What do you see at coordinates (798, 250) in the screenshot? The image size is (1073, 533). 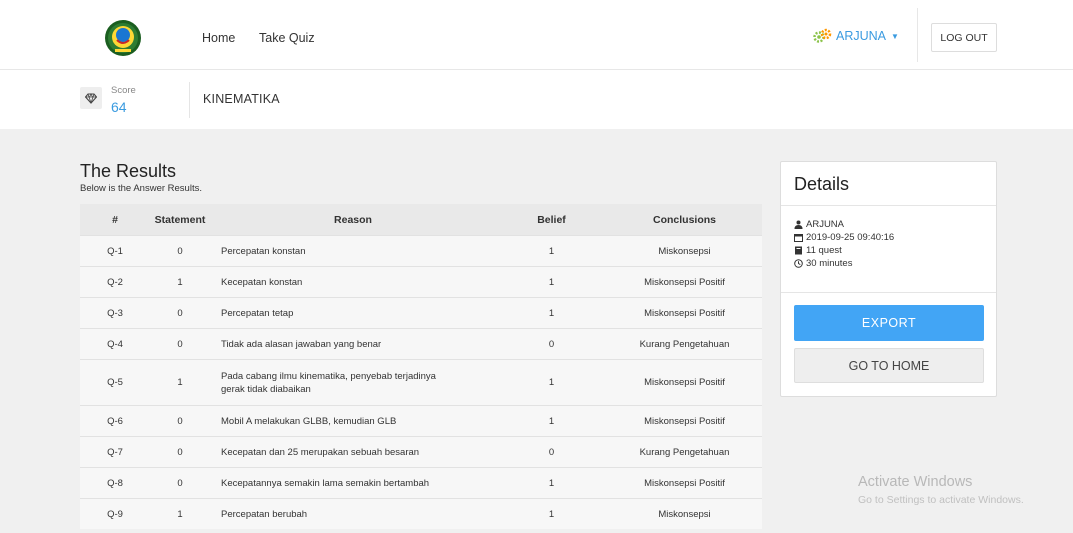 I see `book-icon` at bounding box center [798, 250].